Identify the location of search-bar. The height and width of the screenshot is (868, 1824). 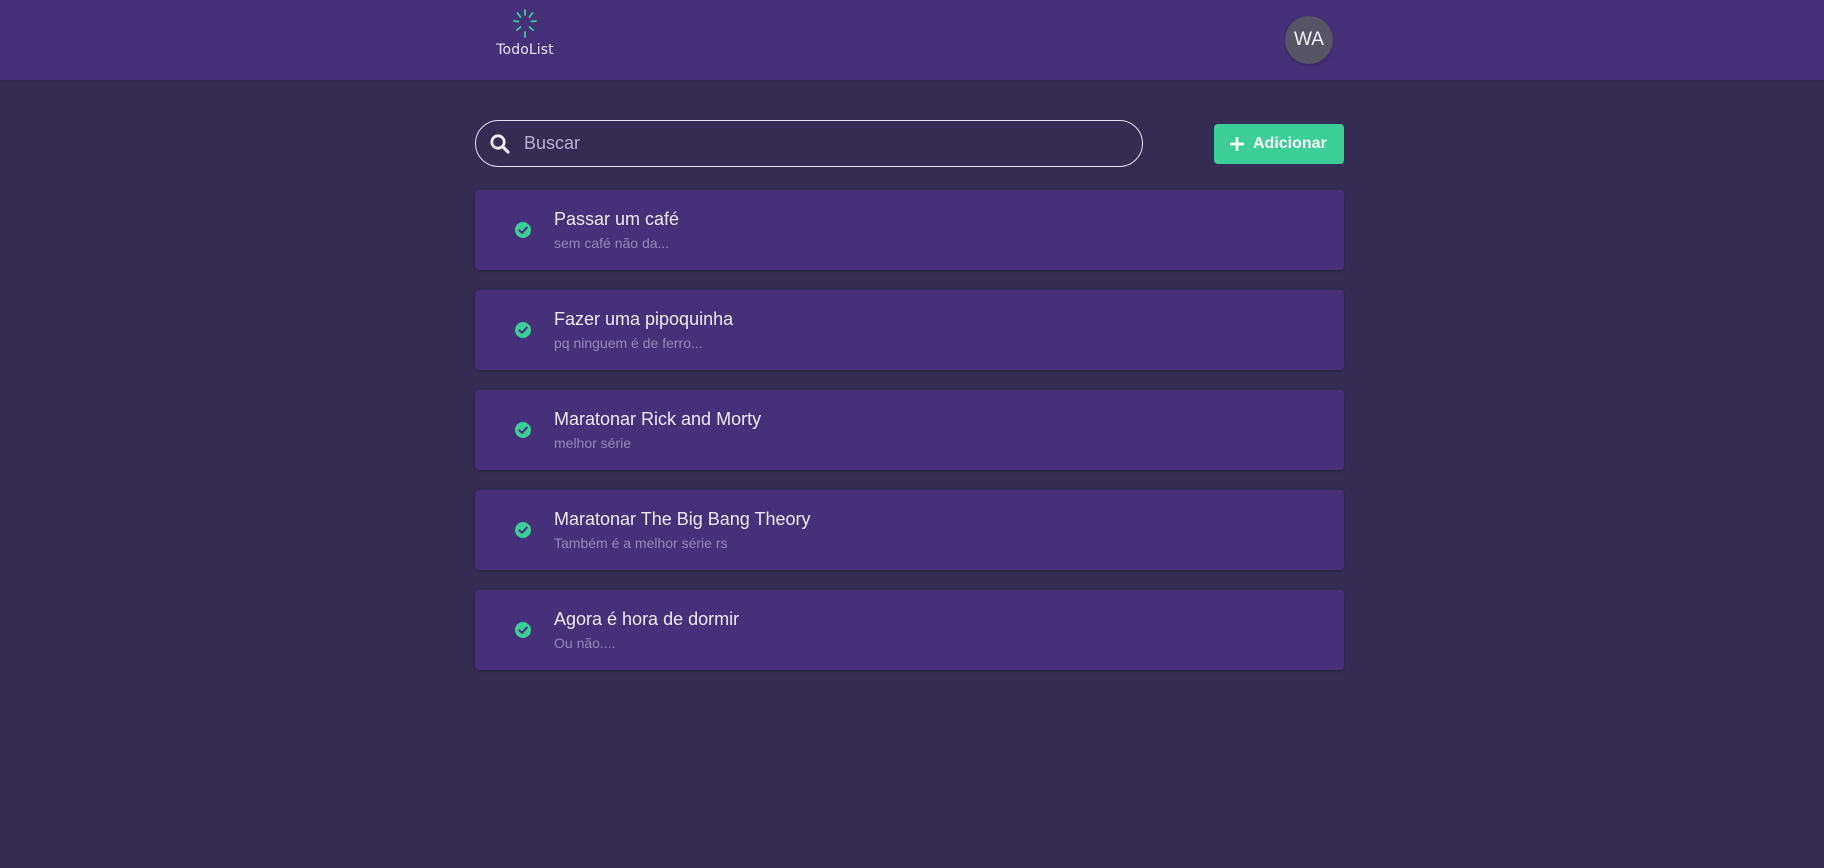
(809, 143).